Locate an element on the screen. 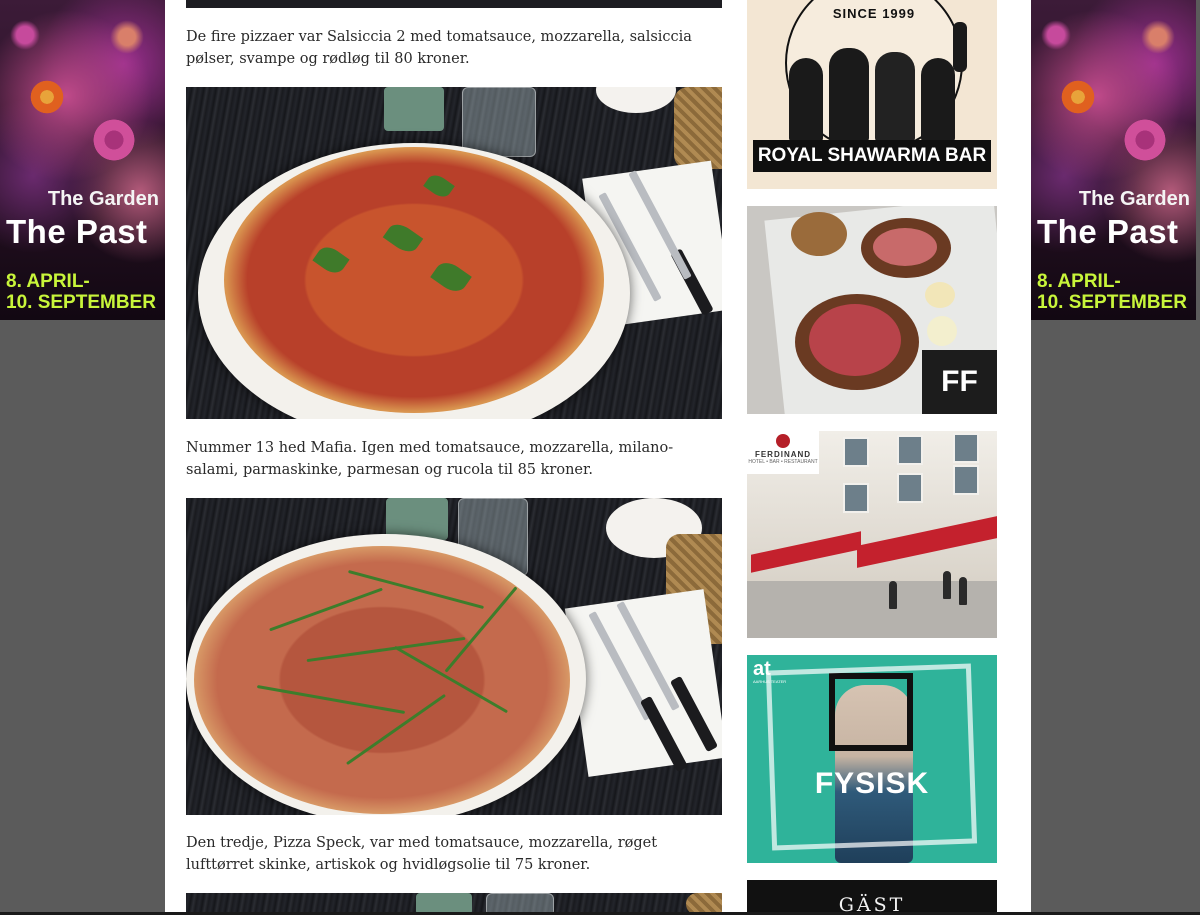 This screenshot has height=915, width=1200. frame-outline is located at coordinates (871, 757).